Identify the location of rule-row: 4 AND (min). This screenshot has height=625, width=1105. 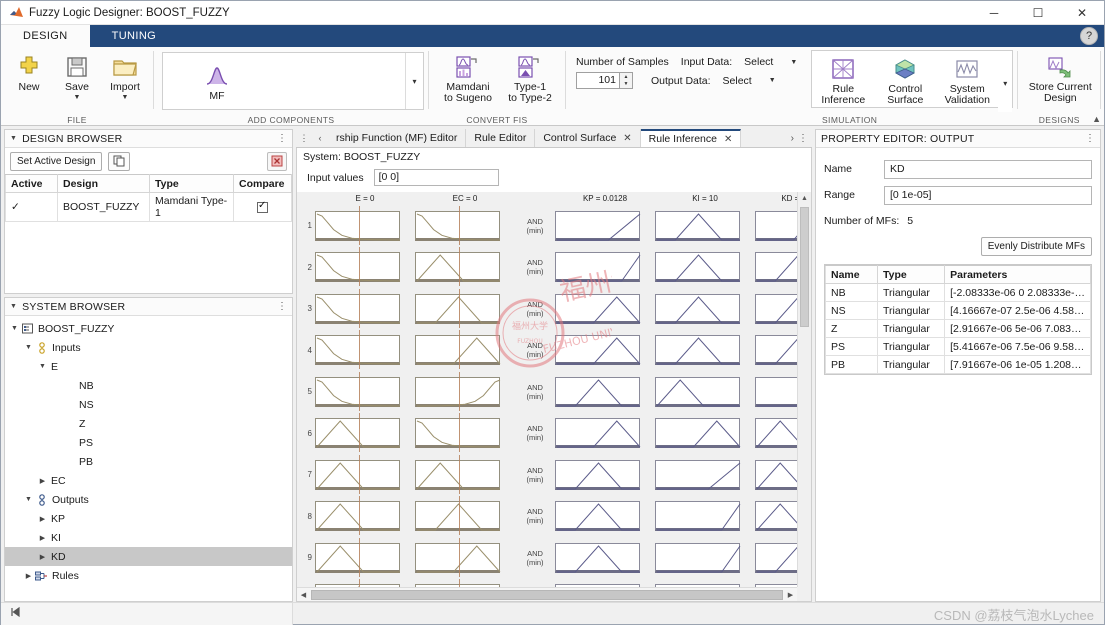
(547, 351).